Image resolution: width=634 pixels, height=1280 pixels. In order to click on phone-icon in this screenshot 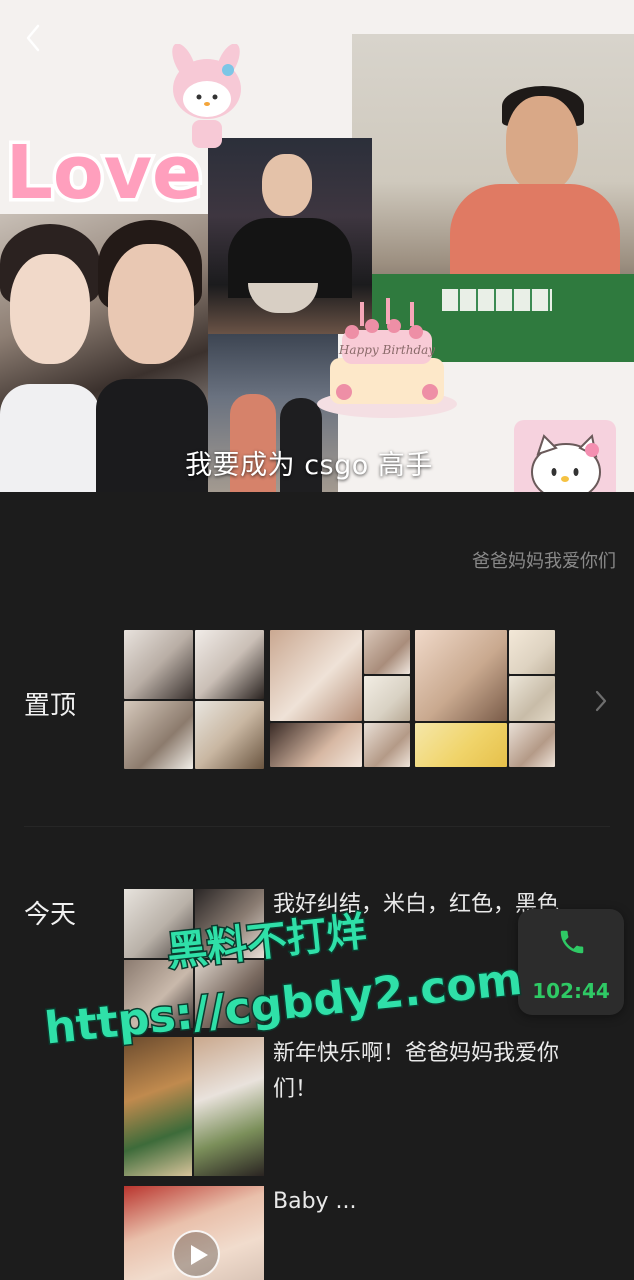, I will do `click(572, 942)`.